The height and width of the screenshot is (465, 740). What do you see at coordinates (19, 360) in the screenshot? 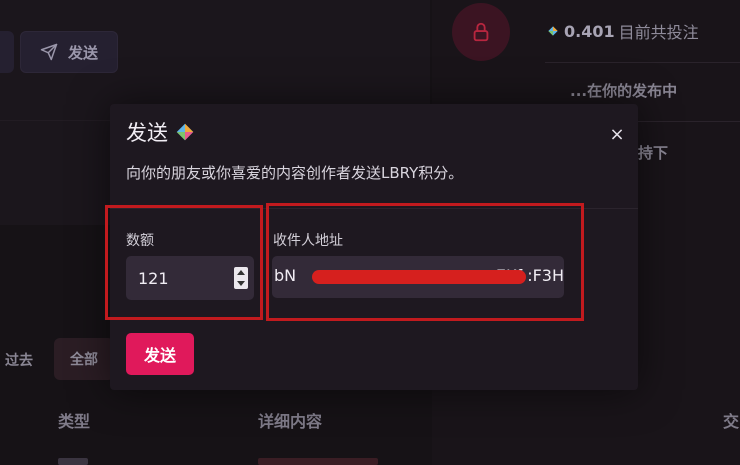
I see `tab-past: 过去` at bounding box center [19, 360].